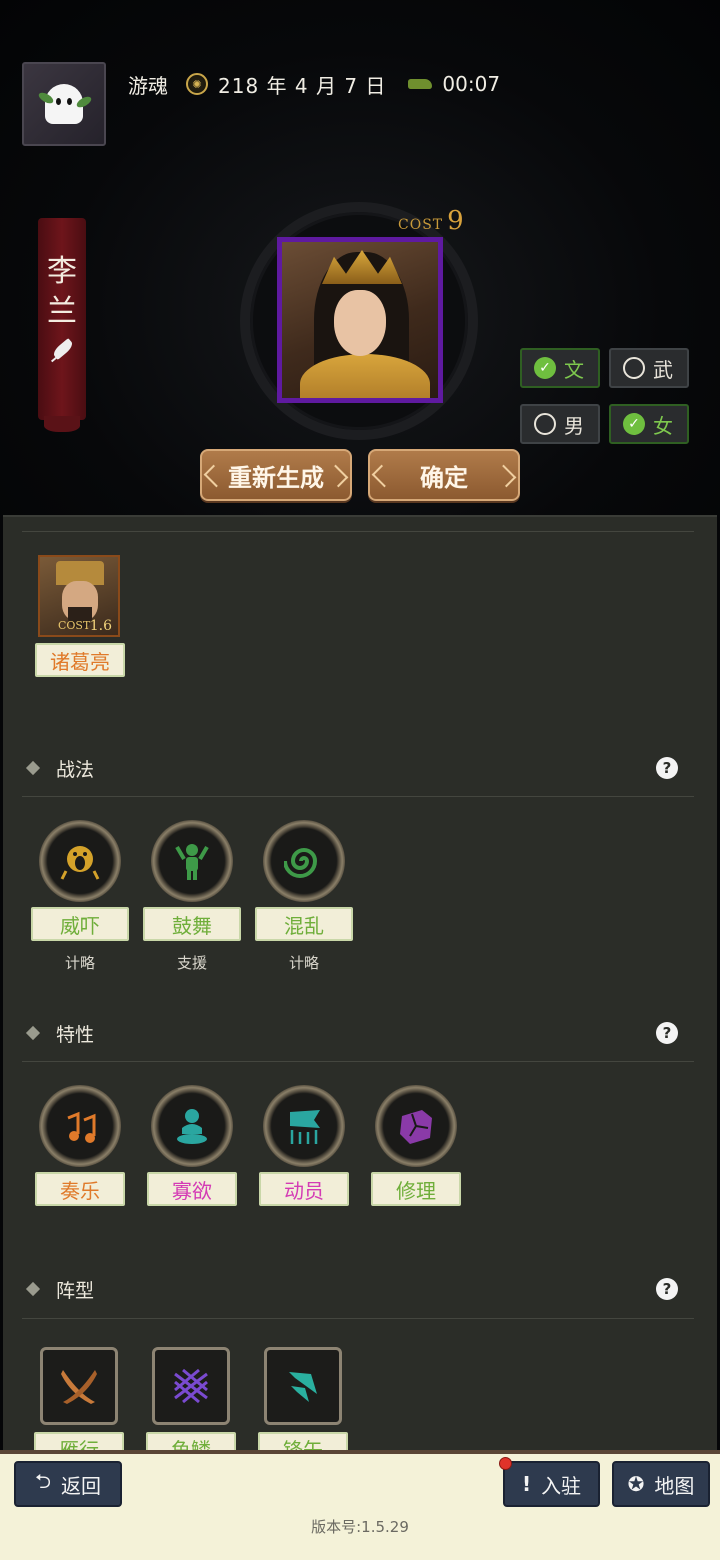 This screenshot has height=1560, width=720. I want to click on arrowhead-icon, so click(303, 1387).